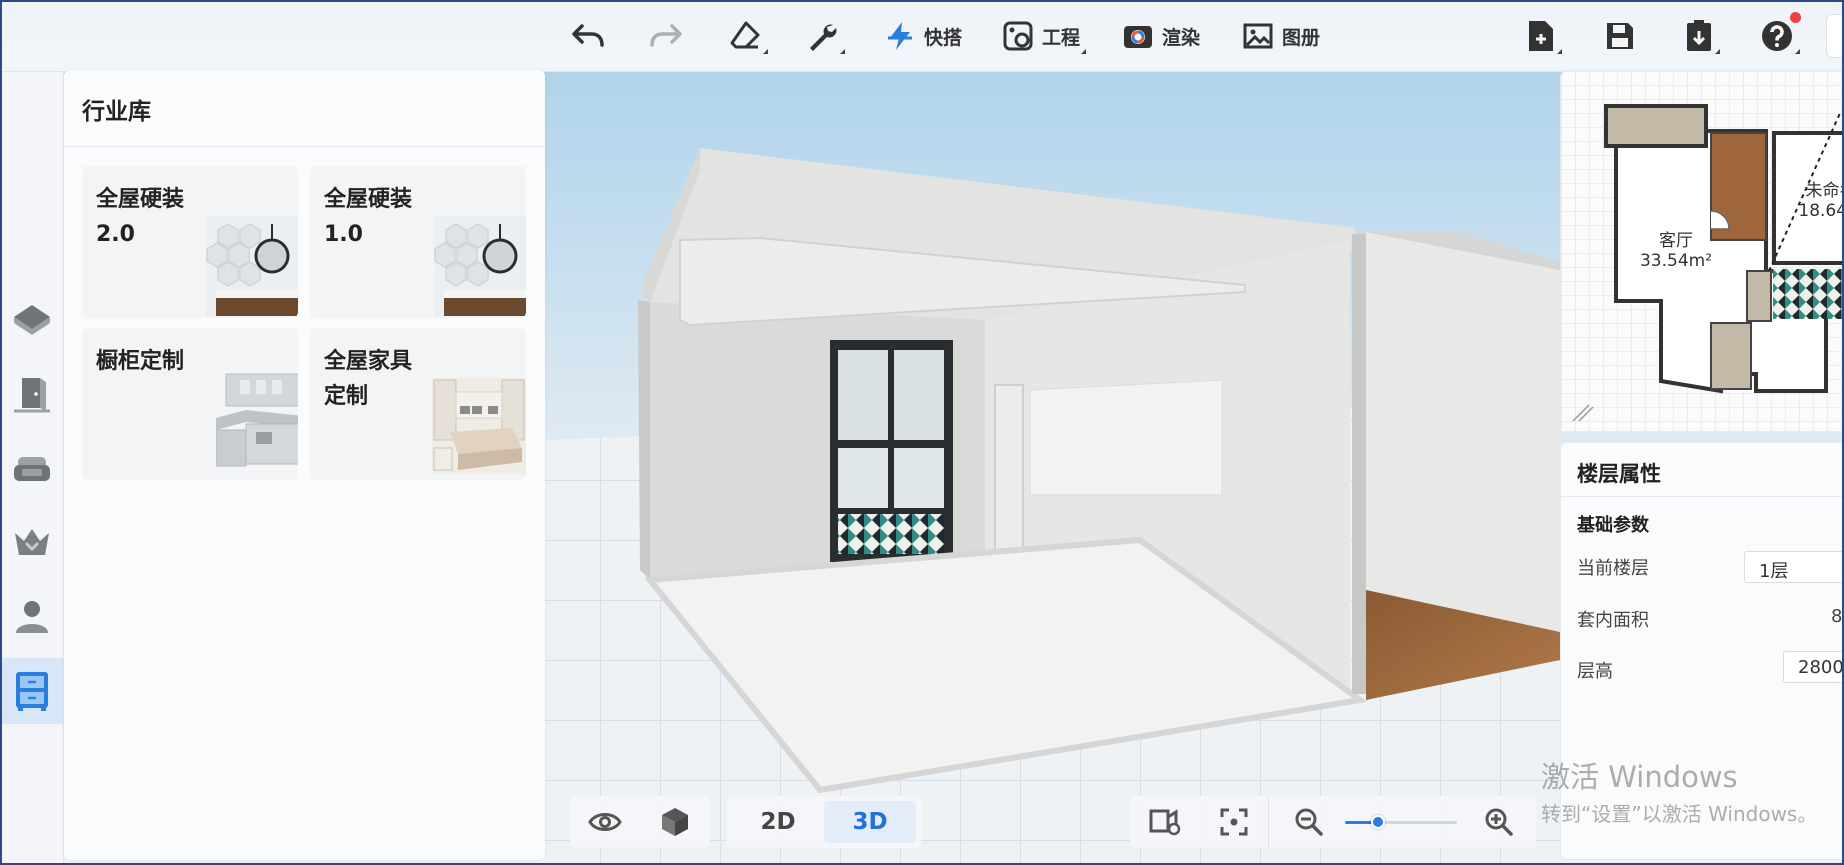  I want to click on room-area: 33.54m², so click(1676, 261).